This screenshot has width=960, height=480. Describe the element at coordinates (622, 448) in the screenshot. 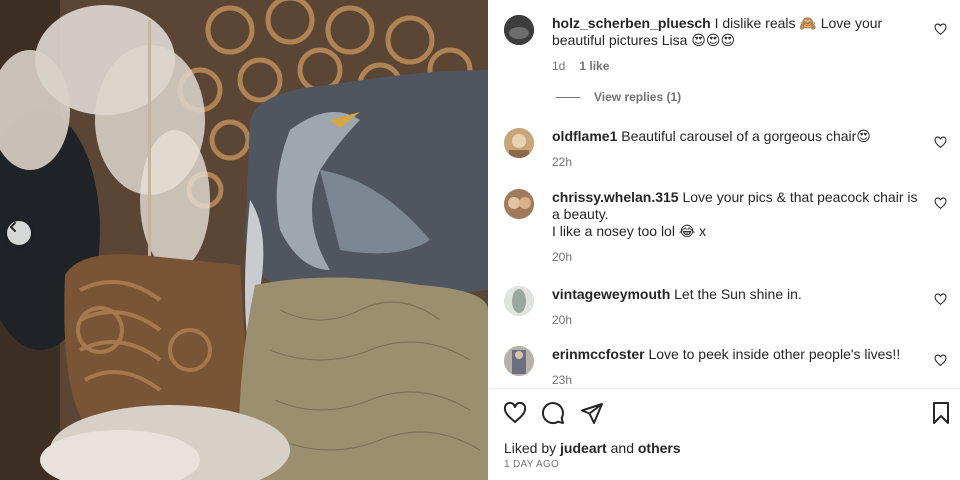

I see `liked-by-connector: and` at that location.